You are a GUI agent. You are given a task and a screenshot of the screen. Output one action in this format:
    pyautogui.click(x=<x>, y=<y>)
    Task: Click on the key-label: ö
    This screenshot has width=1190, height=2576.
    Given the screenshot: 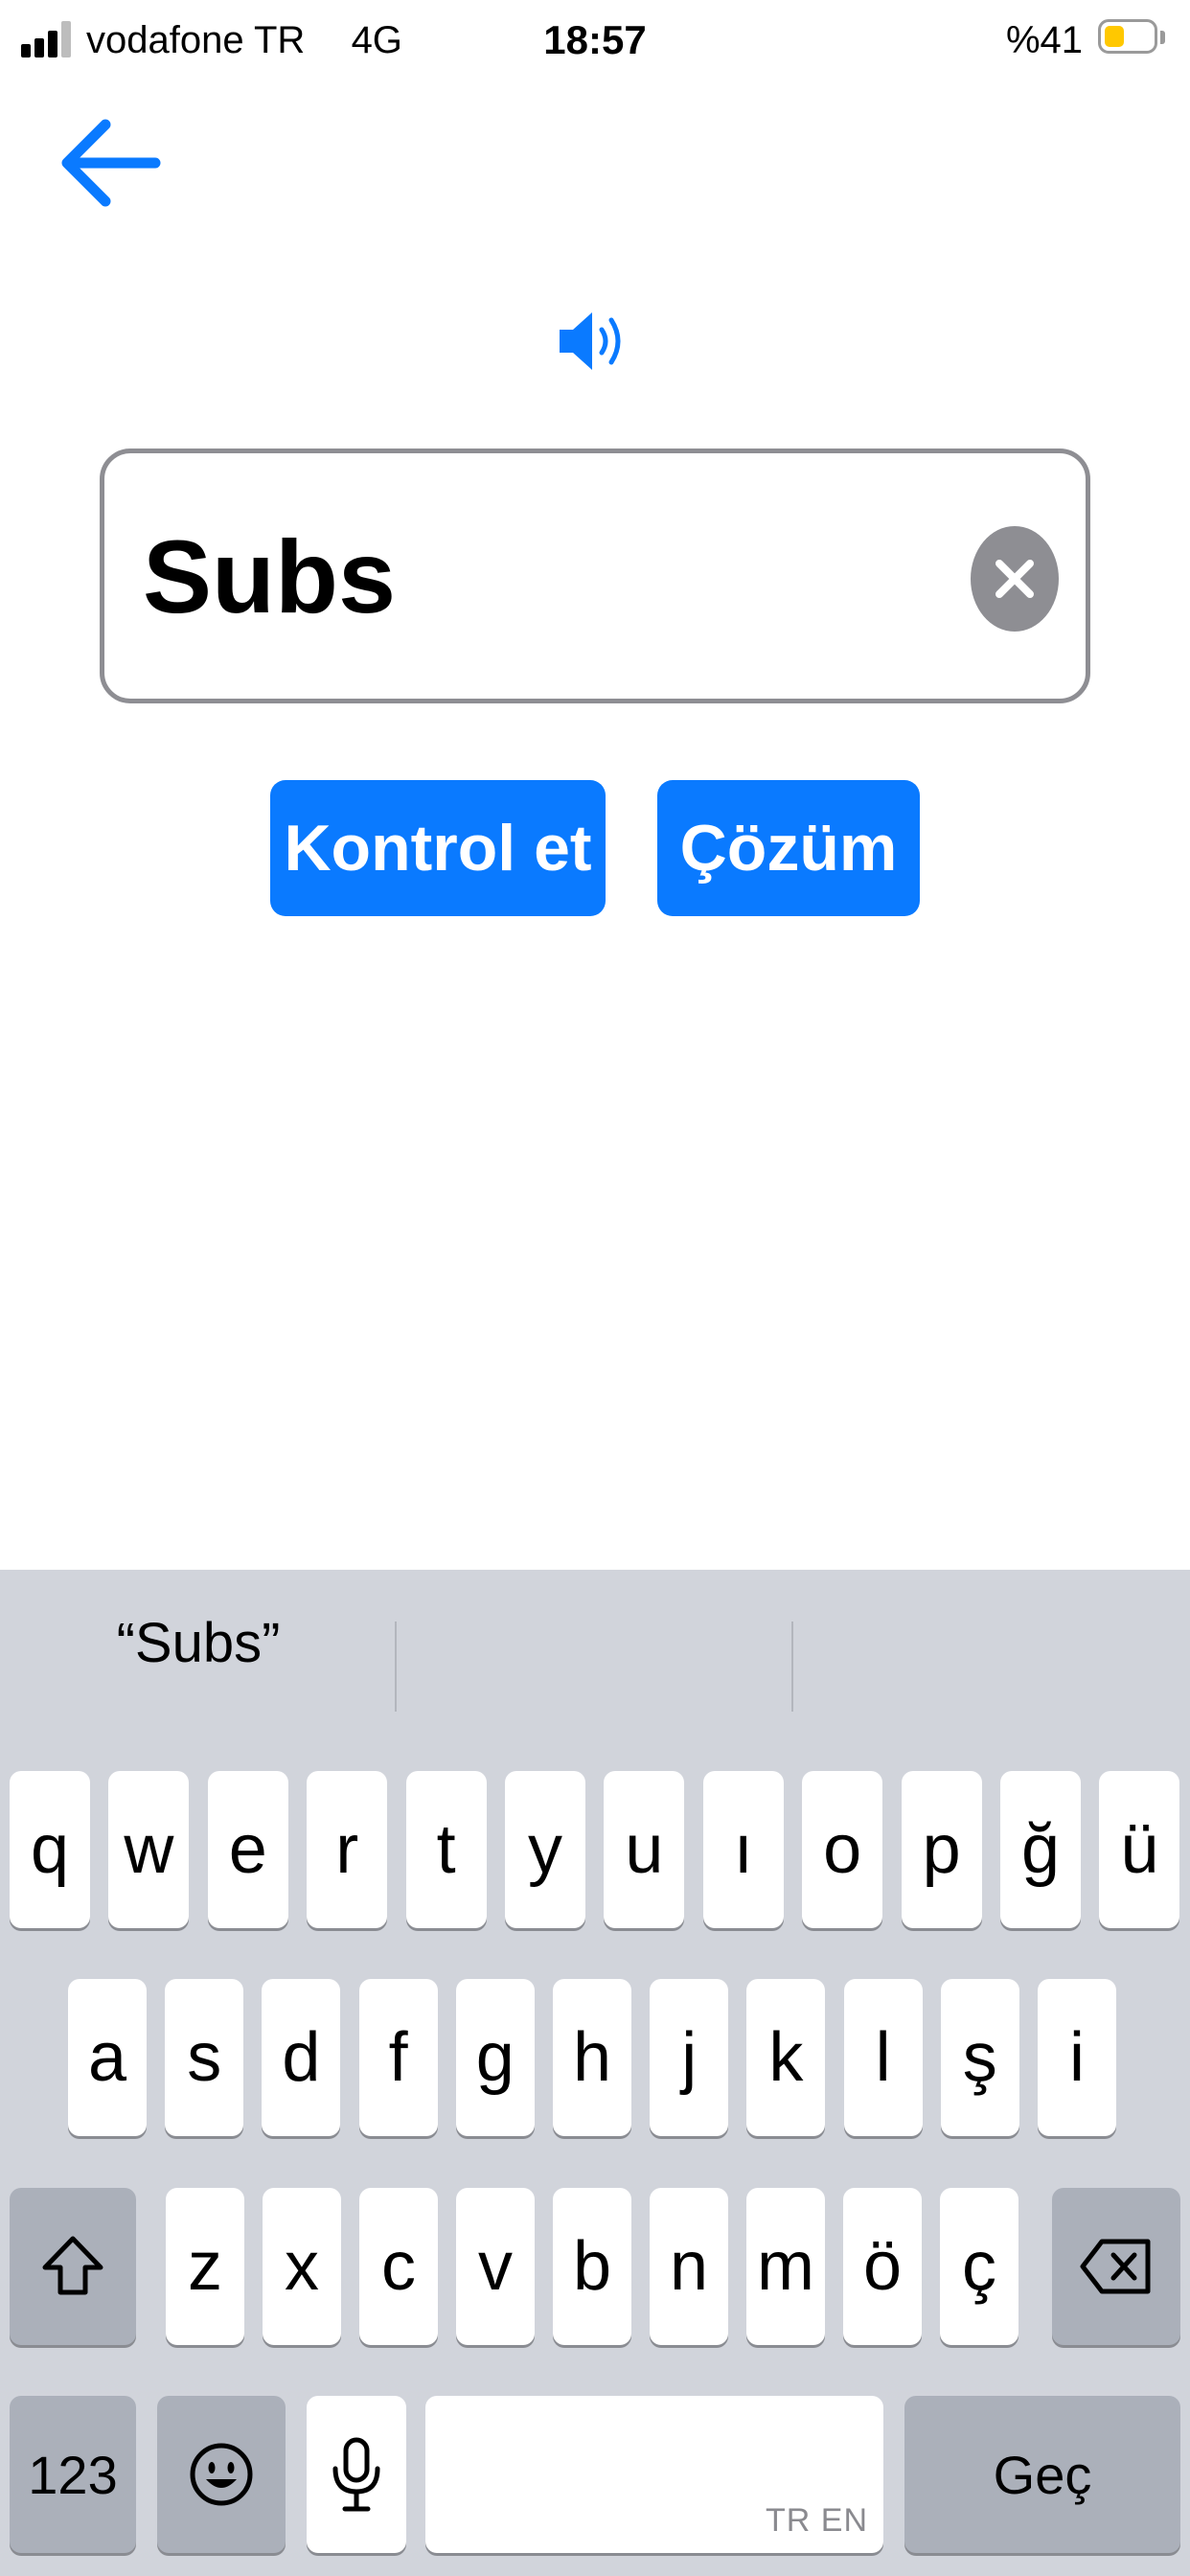 What is the action you would take?
    pyautogui.click(x=883, y=2266)
    